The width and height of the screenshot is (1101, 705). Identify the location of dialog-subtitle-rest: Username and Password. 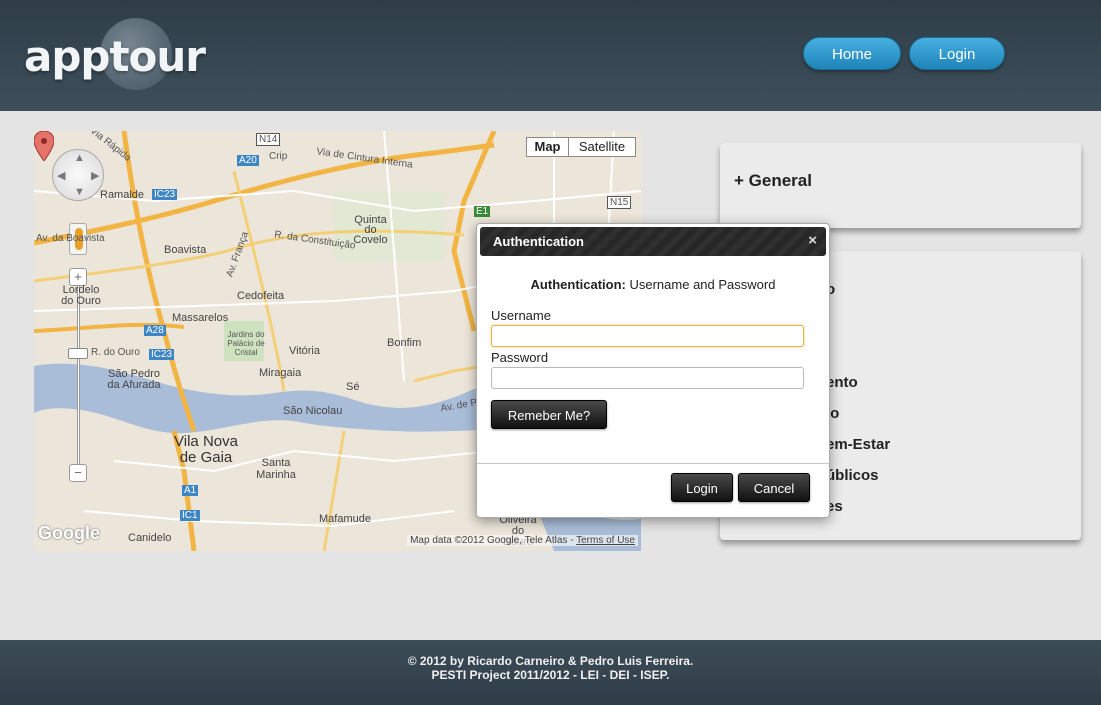
(700, 284).